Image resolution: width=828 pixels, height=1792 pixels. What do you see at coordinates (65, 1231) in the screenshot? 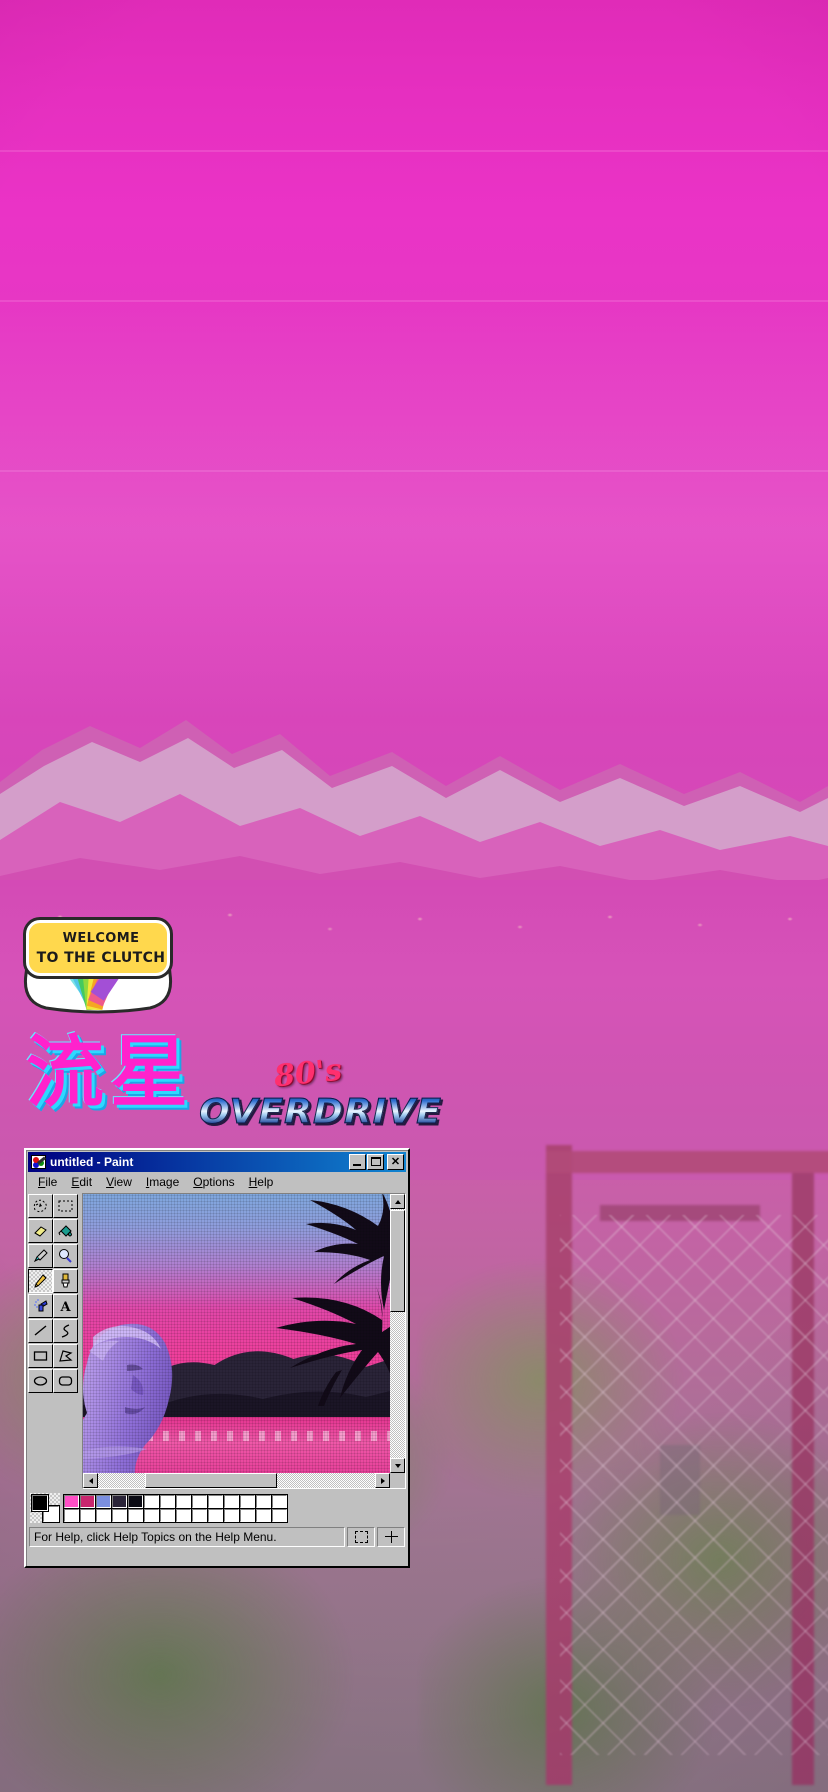
I see `fill-with-color-tool` at bounding box center [65, 1231].